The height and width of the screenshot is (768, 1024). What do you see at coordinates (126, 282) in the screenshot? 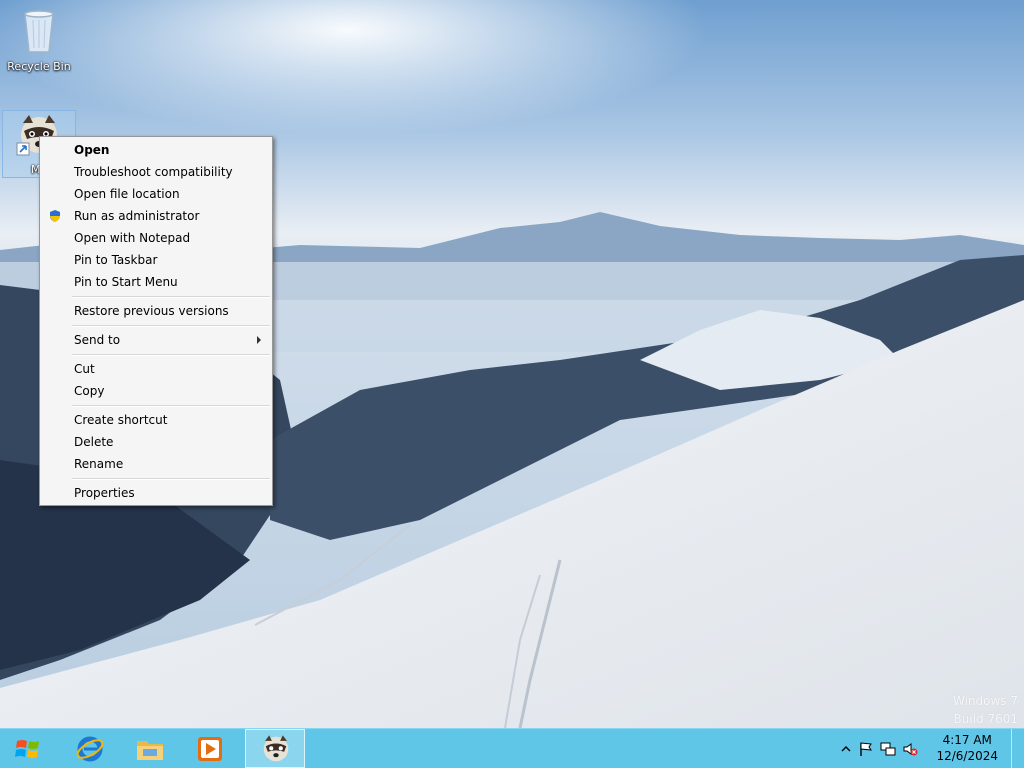
I see `menu-item-label: Pin to Start Menu` at bounding box center [126, 282].